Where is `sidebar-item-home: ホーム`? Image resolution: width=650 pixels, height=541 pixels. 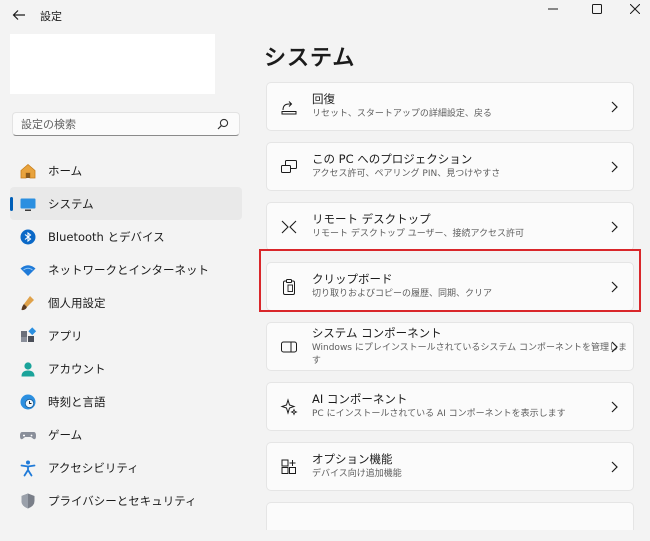
sidebar-item-home: ホーム is located at coordinates (126, 170).